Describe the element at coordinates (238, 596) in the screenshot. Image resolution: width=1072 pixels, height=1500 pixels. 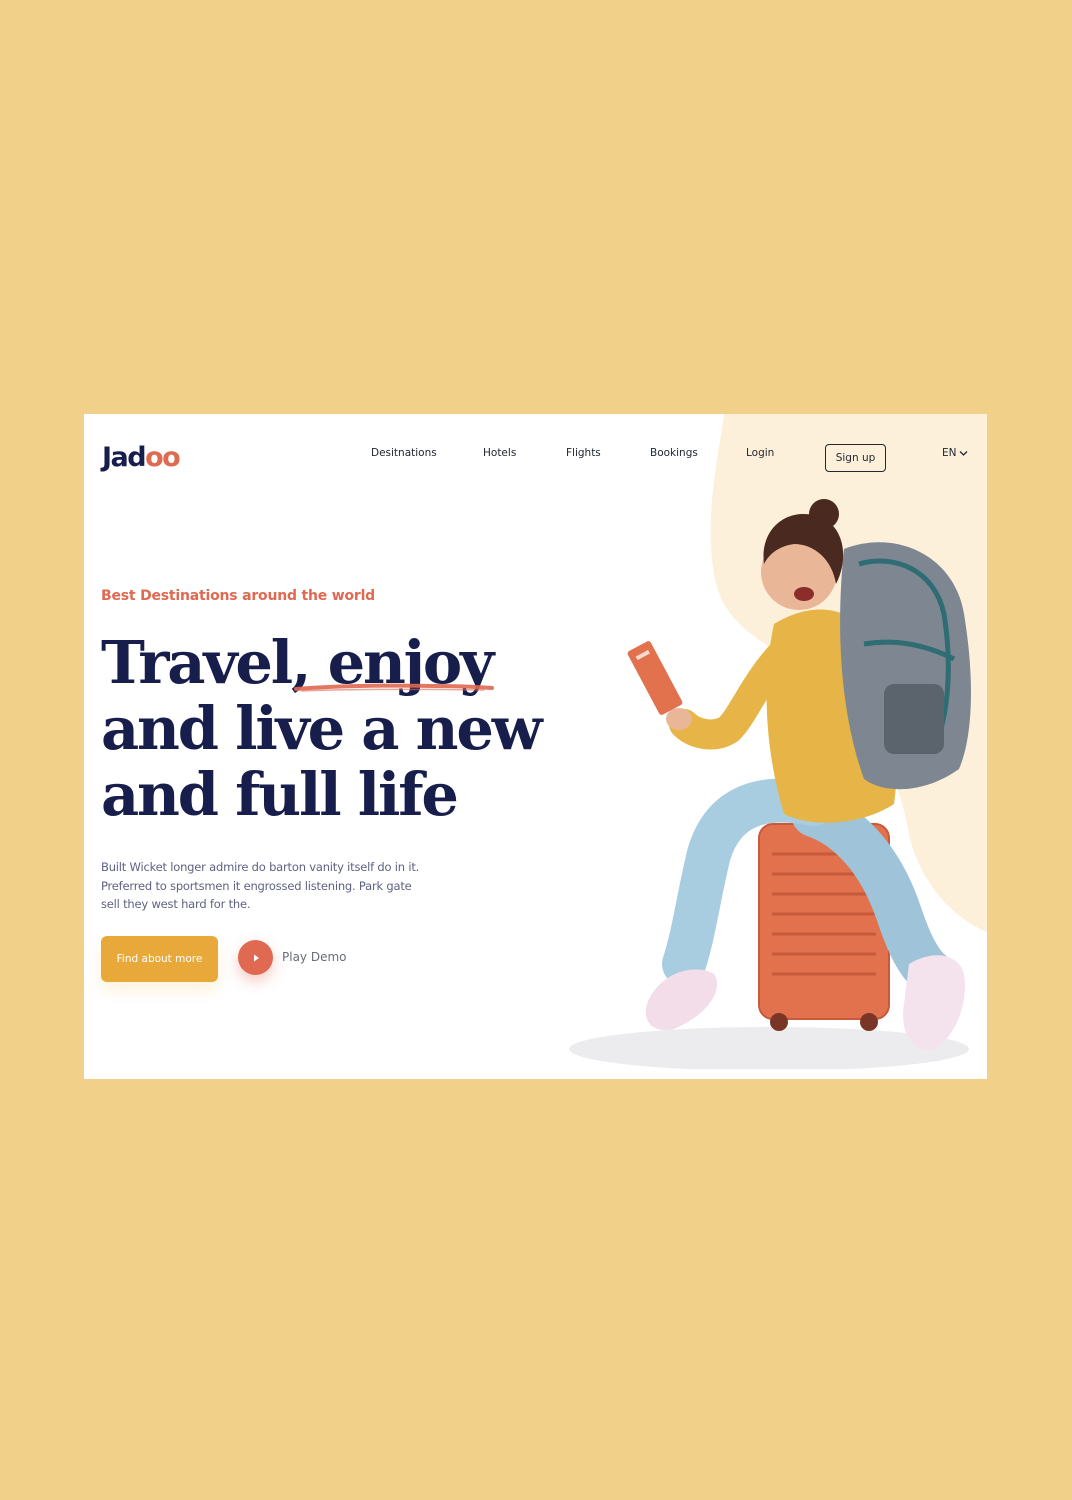
I see `hero-tagline: Best Destinations around the world` at that location.